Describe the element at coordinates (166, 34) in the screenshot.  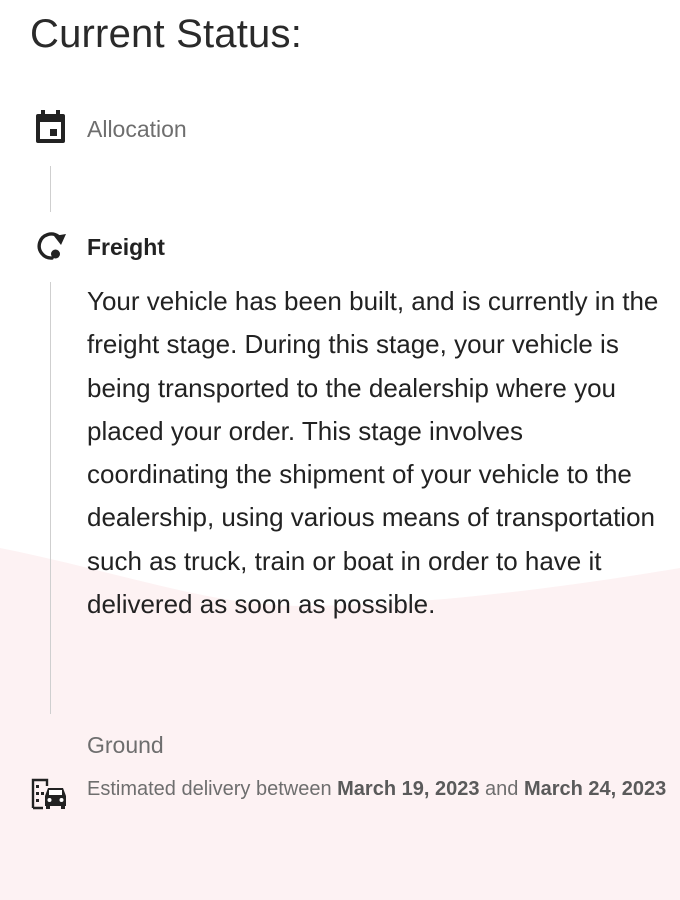
I see `page-title: Current Status:` at that location.